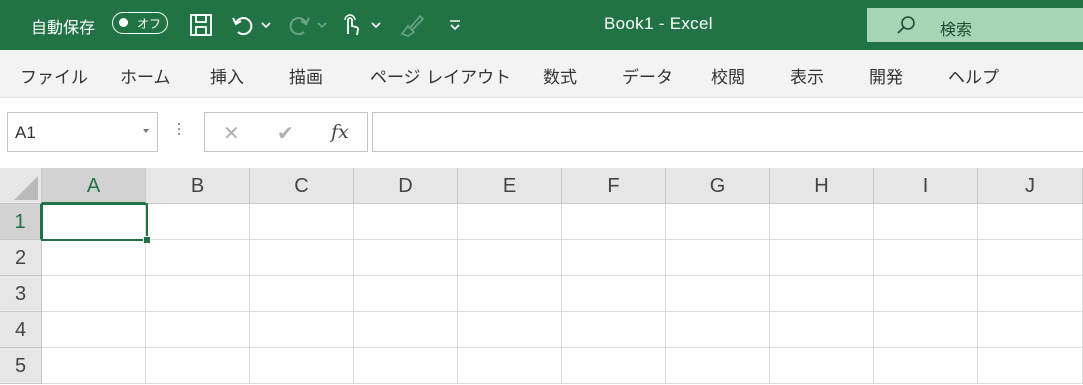 This screenshot has width=1083, height=385. What do you see at coordinates (440, 75) in the screenshot?
I see `tab-page-layout: ページ レイアウト` at bounding box center [440, 75].